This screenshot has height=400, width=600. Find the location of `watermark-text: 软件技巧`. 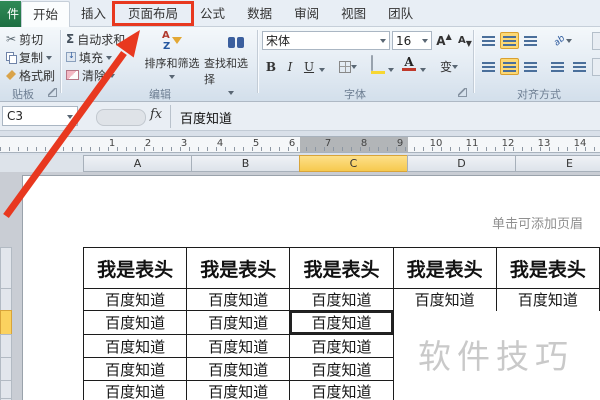

watermark-text: 软件技巧 is located at coordinates (496, 356).